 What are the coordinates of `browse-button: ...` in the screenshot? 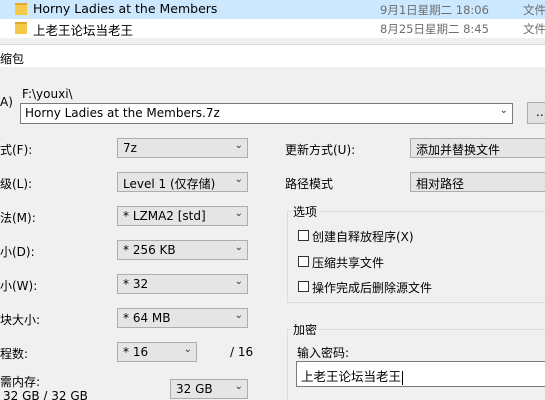 It's located at (536, 113).